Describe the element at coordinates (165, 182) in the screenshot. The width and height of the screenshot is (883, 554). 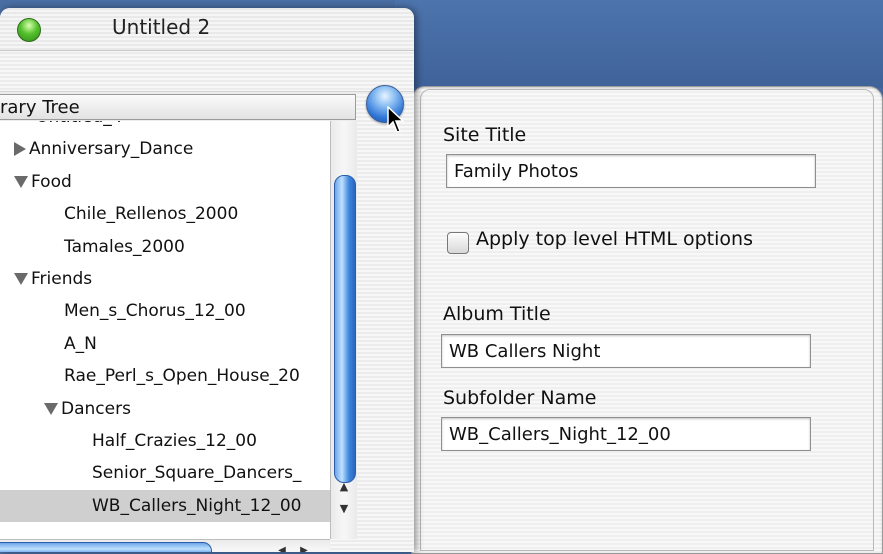
I see `tree-row: Food` at that location.